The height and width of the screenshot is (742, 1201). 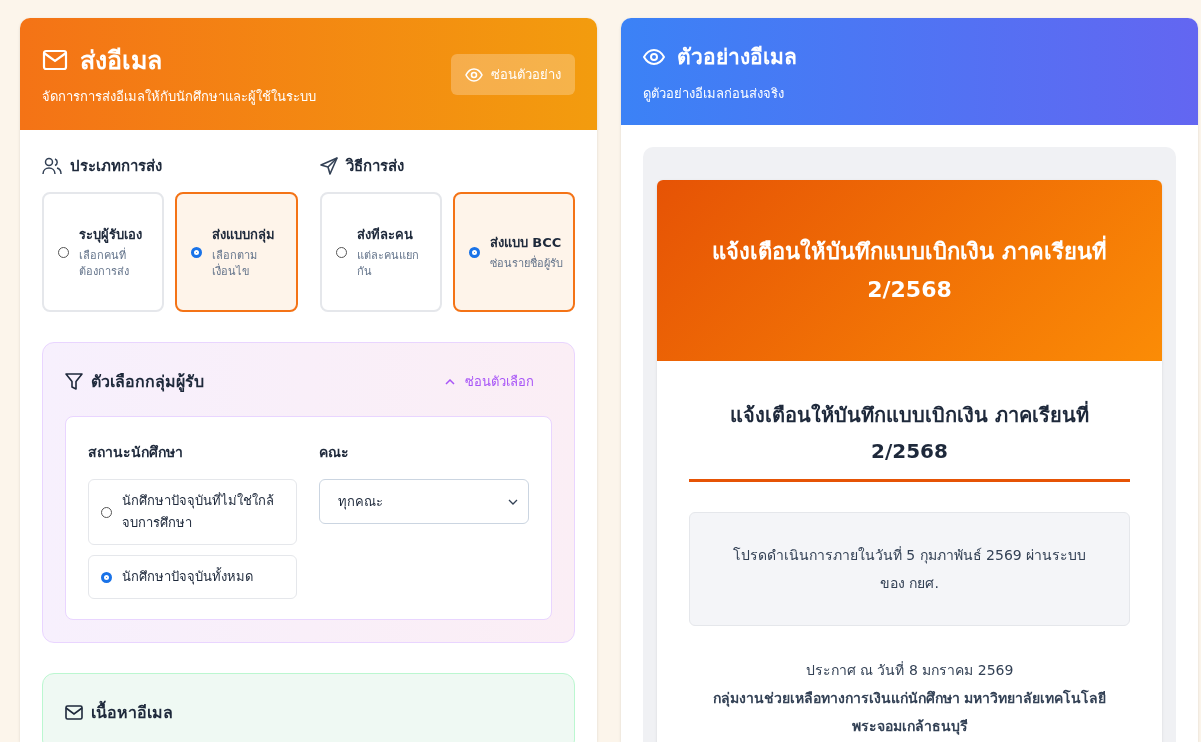 What do you see at coordinates (74, 381) in the screenshot?
I see `filter-icon` at bounding box center [74, 381].